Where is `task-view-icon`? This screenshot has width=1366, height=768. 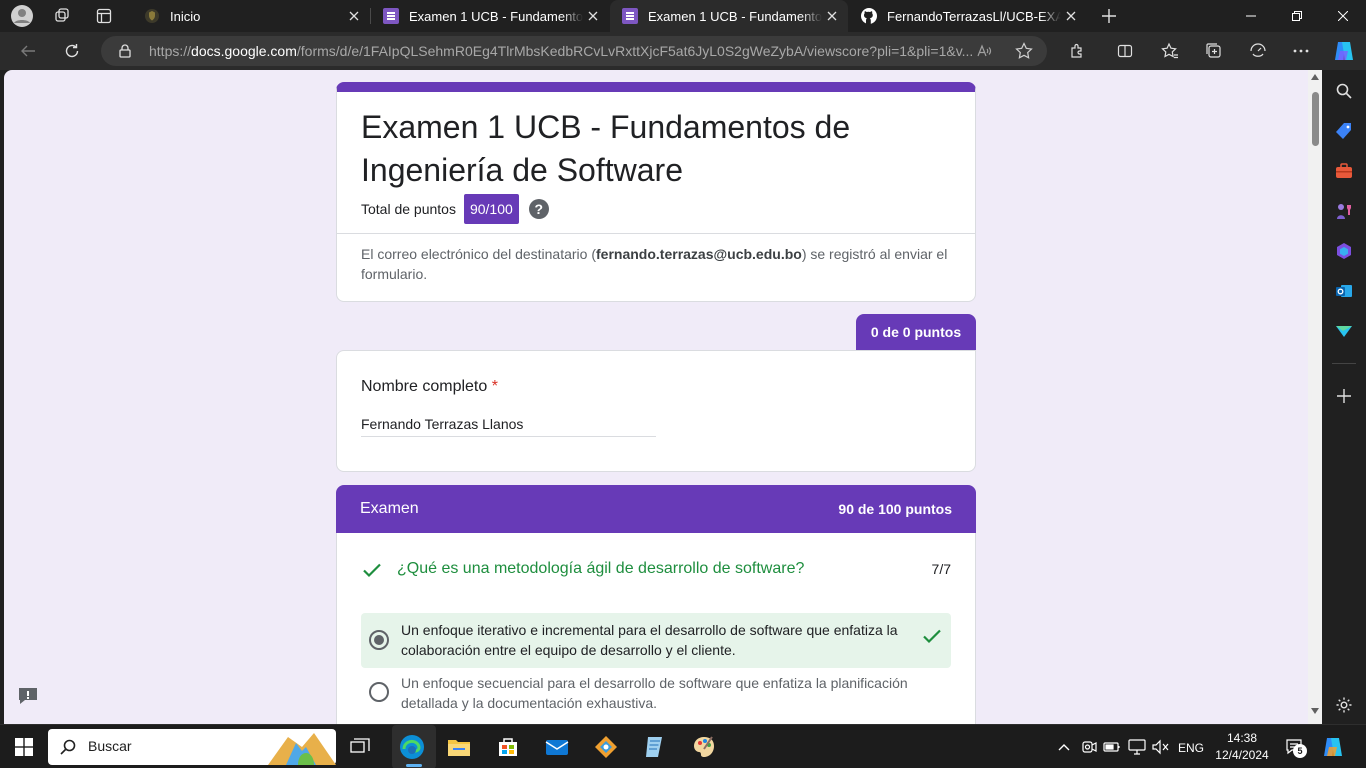
task-view-icon is located at coordinates (360, 747).